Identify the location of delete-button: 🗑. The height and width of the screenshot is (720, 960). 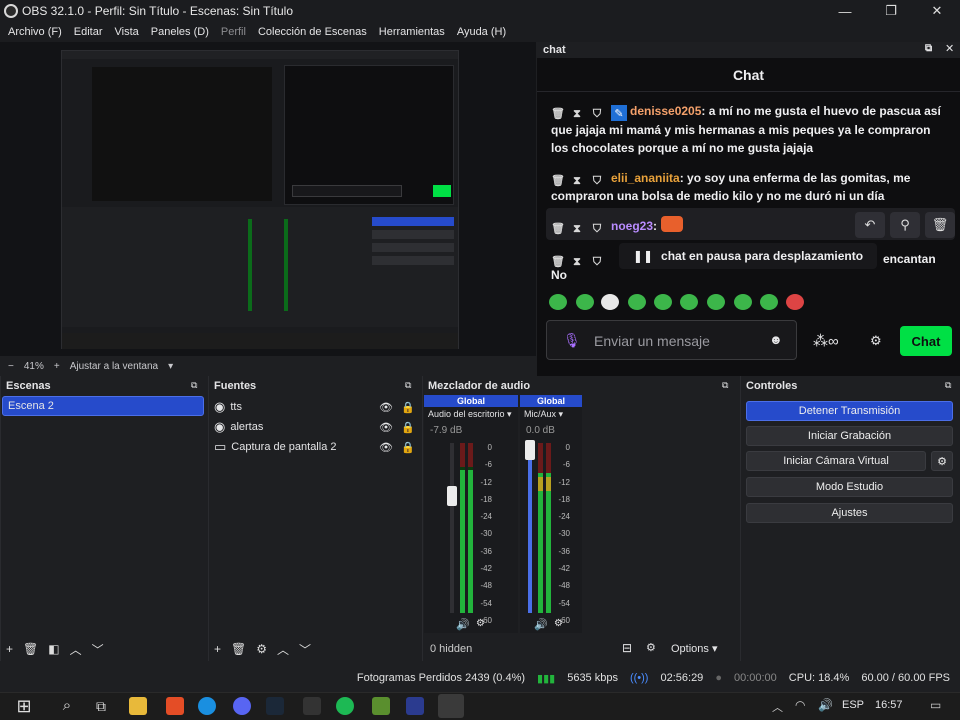
(940, 225).